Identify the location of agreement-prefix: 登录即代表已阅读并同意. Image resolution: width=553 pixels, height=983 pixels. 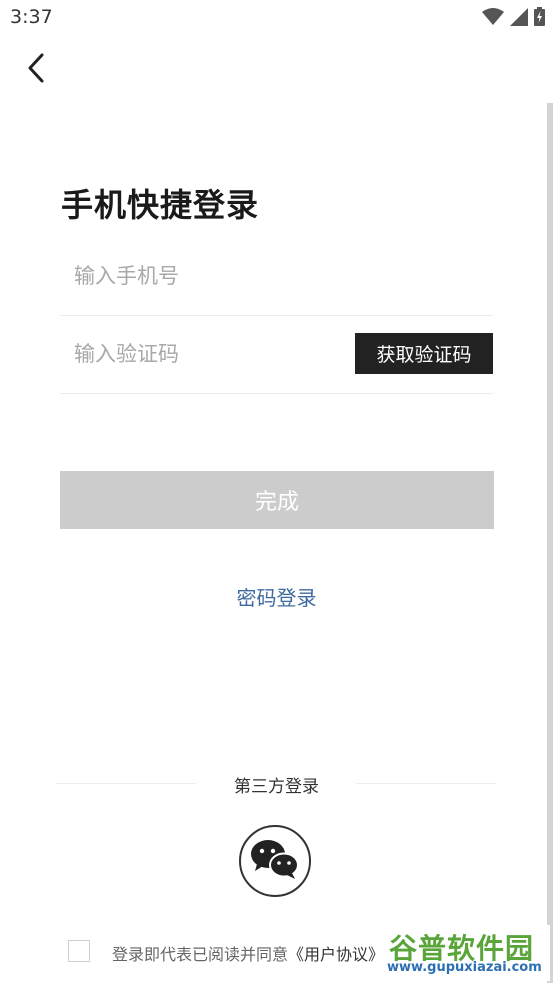
(200, 954).